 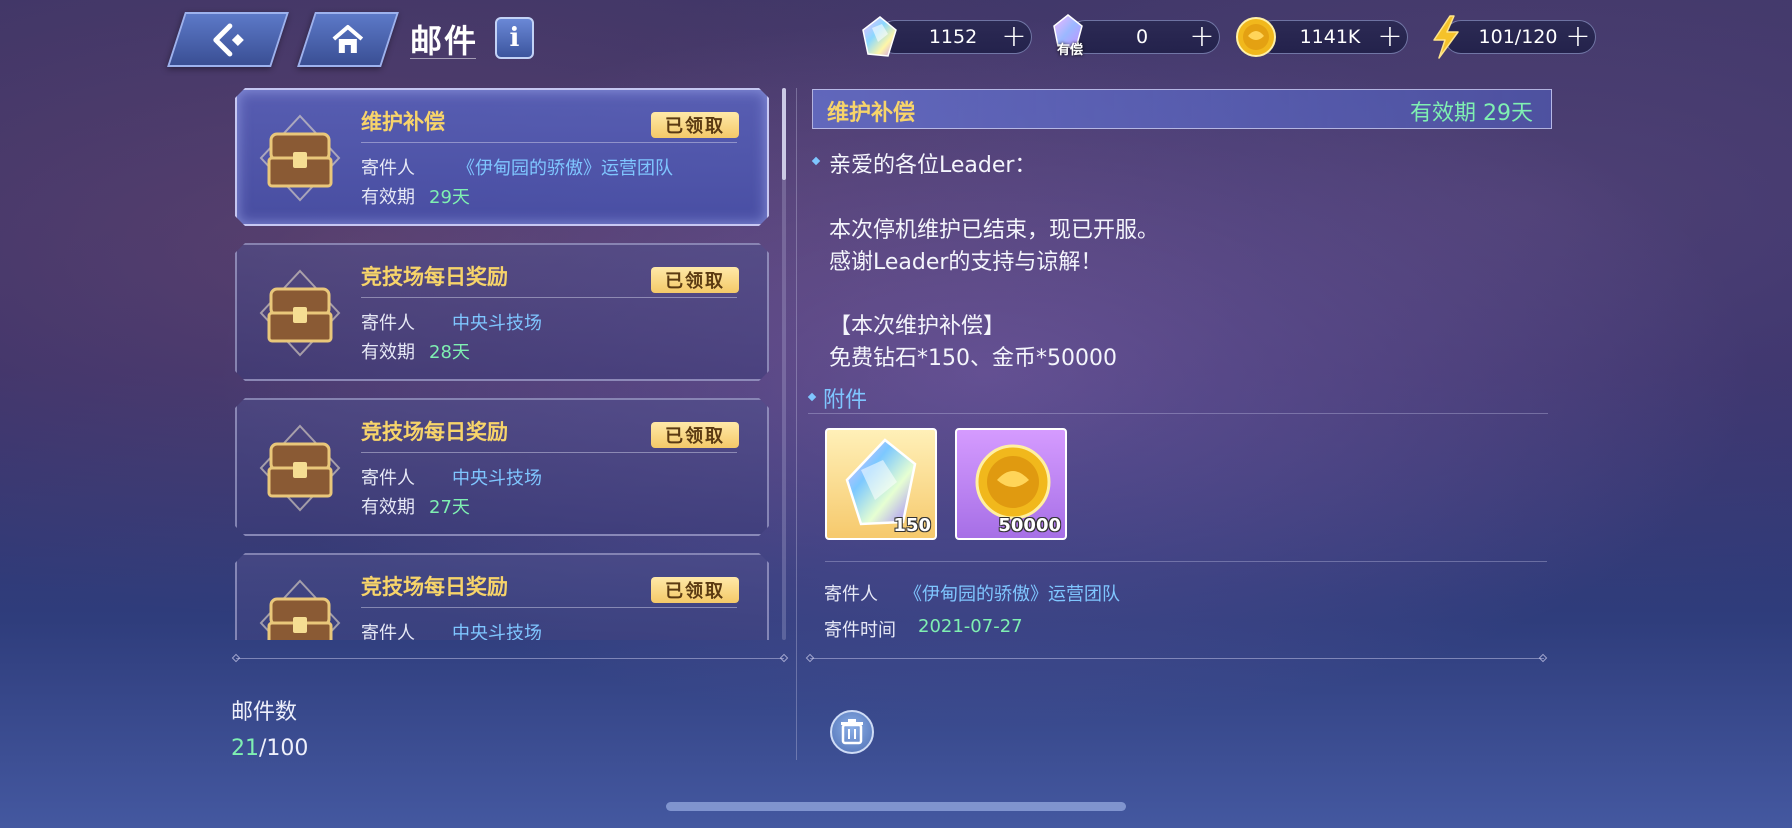 I want to click on trash-icon, so click(x=852, y=732).